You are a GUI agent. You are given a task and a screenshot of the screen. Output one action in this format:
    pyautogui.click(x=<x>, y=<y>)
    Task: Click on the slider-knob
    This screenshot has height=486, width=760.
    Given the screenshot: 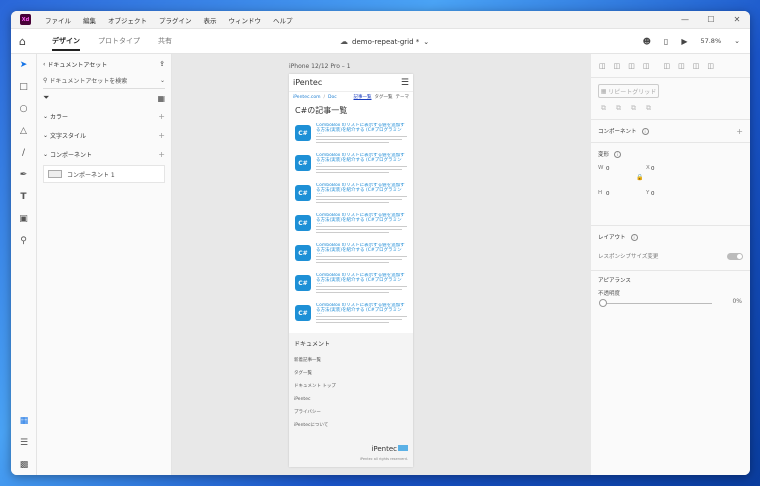 What is the action you would take?
    pyautogui.click(x=603, y=303)
    